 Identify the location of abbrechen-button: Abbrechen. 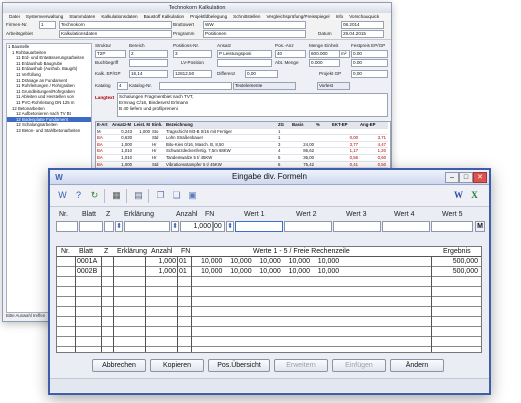
(119, 365).